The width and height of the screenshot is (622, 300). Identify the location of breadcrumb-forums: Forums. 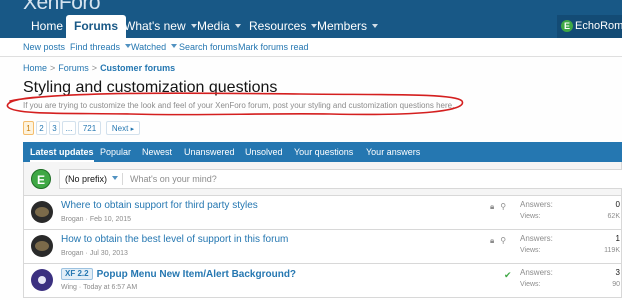
(73, 68).